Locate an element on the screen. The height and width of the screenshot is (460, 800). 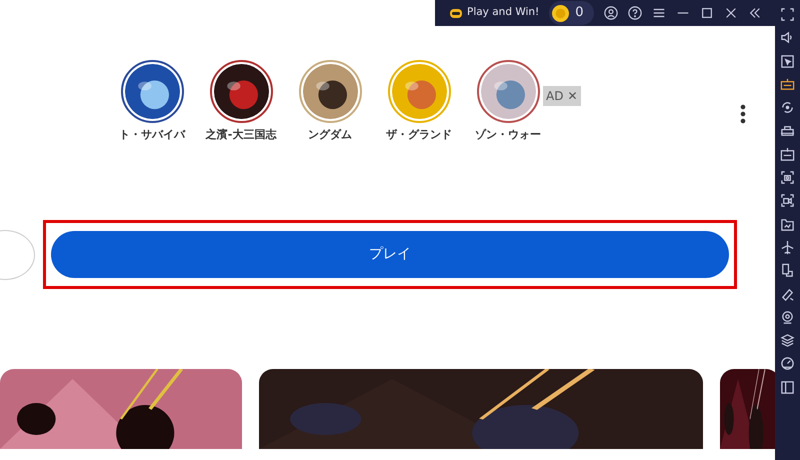
rotate-icon is located at coordinates (787, 108).